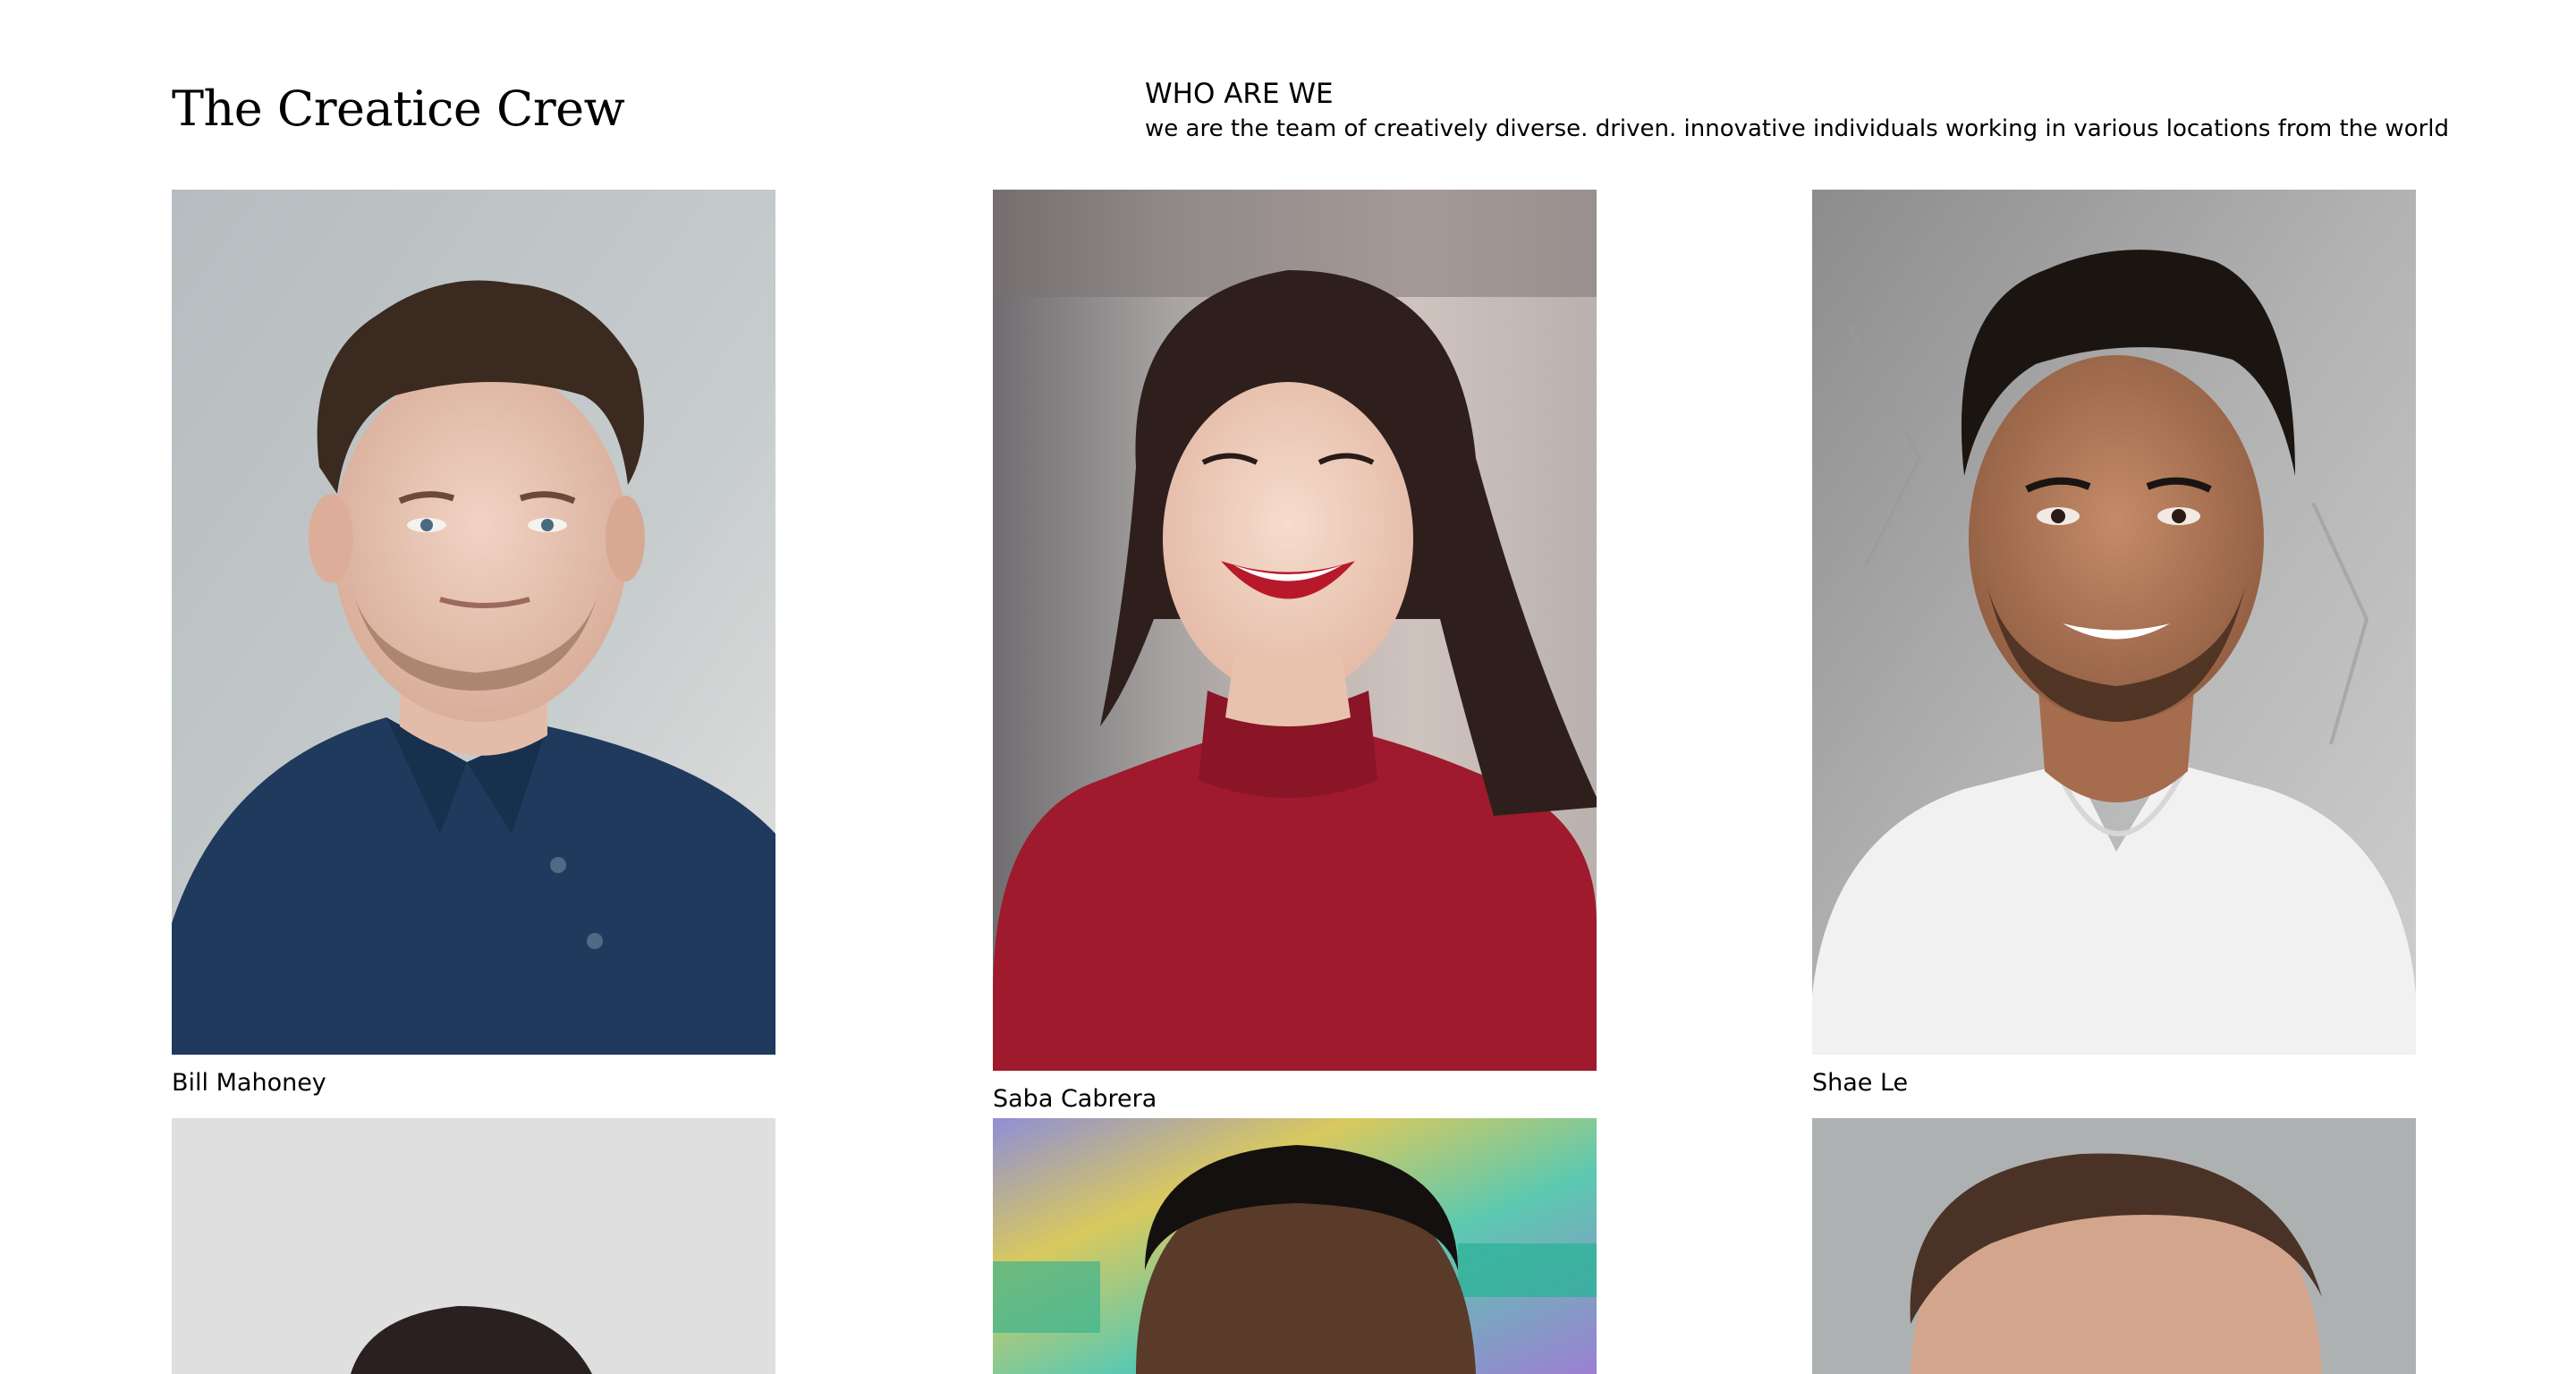  I want to click on team-member-name: Bill Mahoney, so click(249, 1083).